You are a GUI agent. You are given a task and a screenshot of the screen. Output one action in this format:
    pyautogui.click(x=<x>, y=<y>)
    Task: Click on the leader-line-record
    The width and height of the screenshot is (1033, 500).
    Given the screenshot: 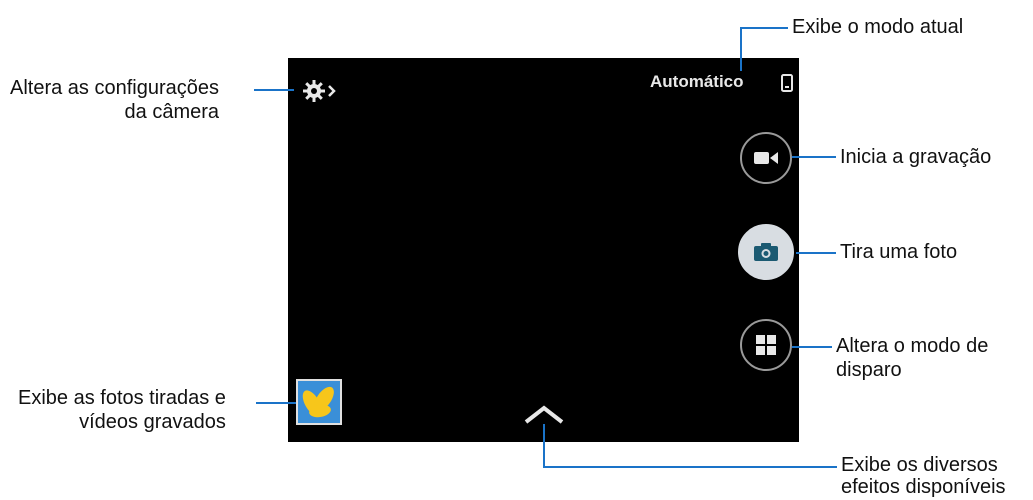 What is the action you would take?
    pyautogui.click(x=814, y=157)
    